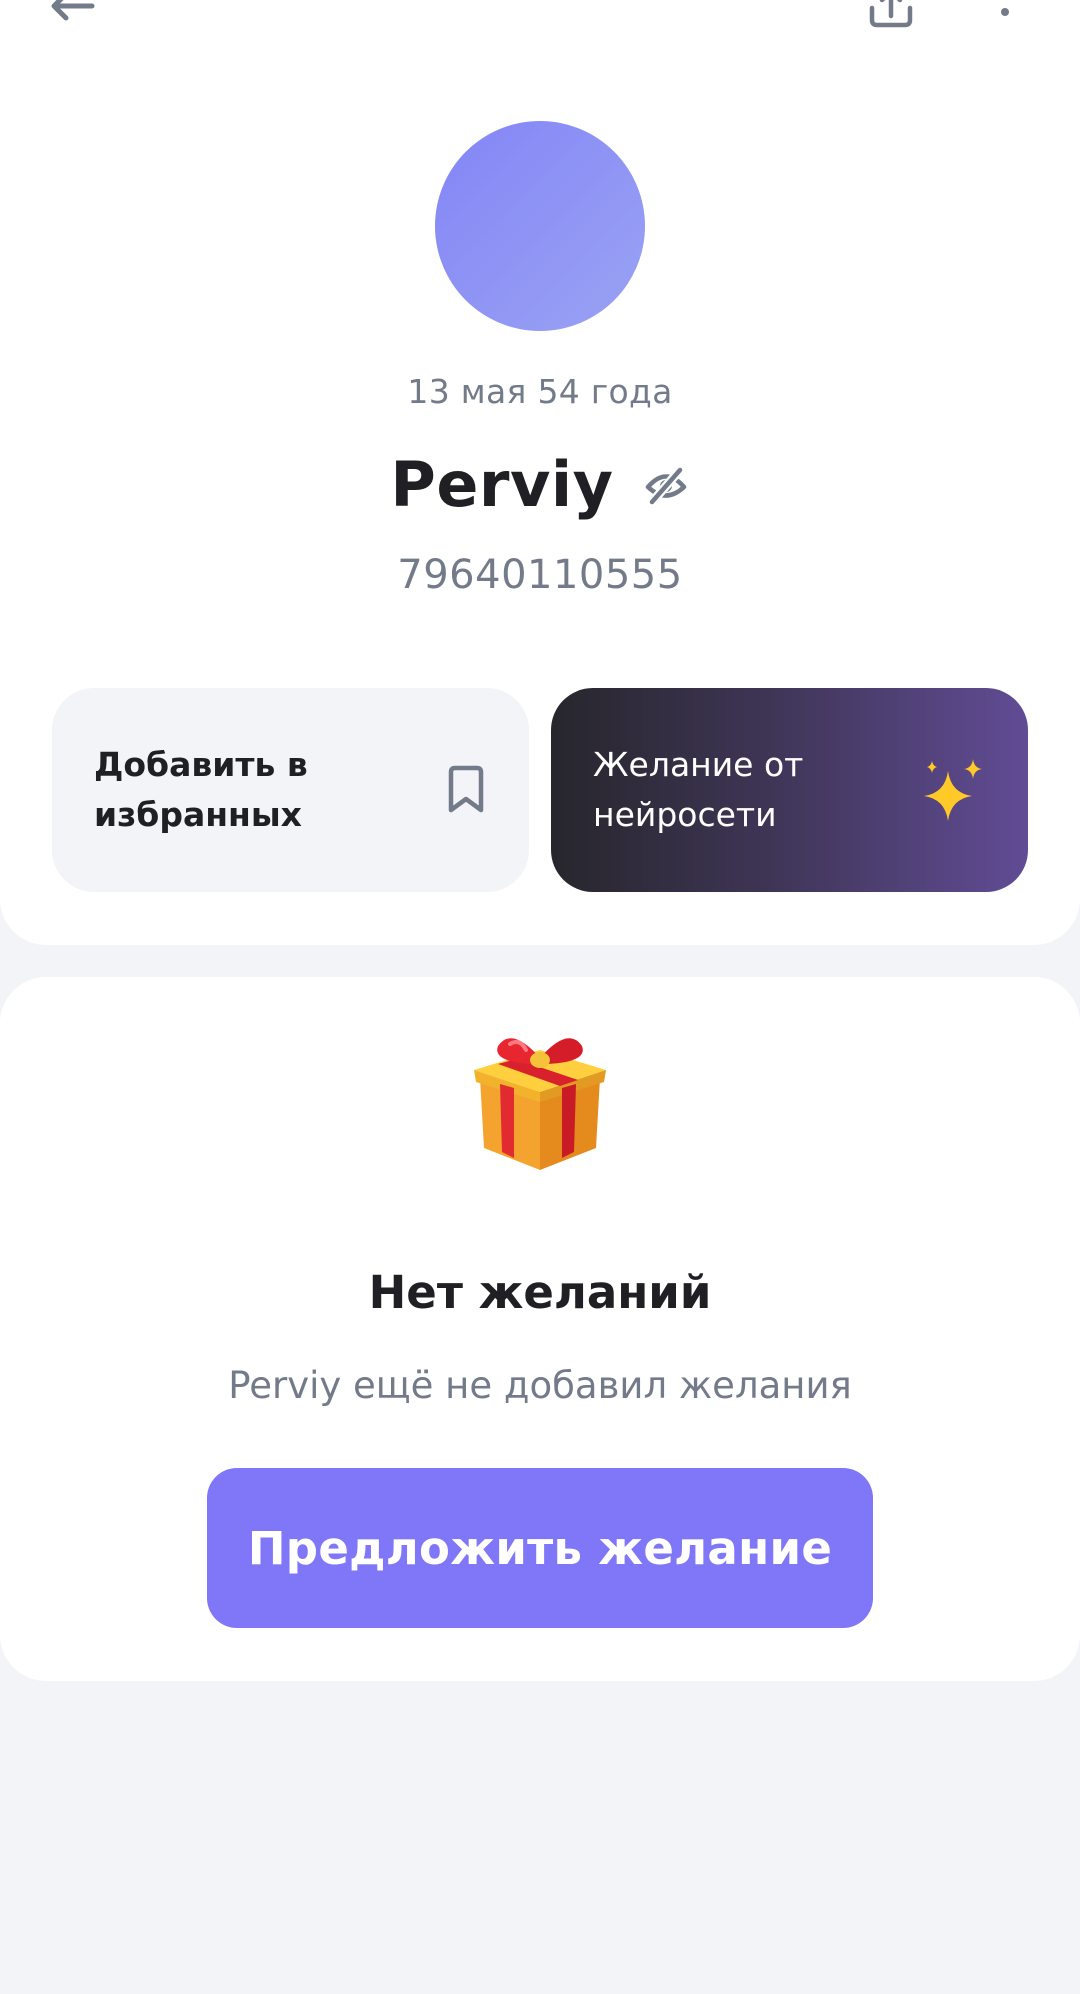 The height and width of the screenshot is (1994, 1080). What do you see at coordinates (502, 484) in the screenshot?
I see `profile-name: Perviy` at bounding box center [502, 484].